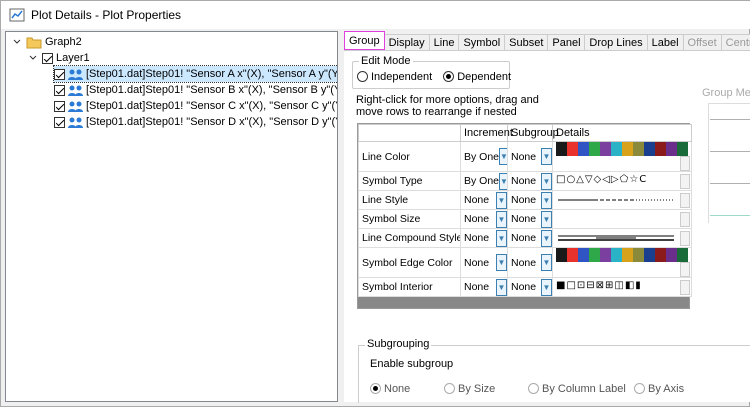  What do you see at coordinates (406, 42) in the screenshot?
I see `tab-display: Display` at bounding box center [406, 42].